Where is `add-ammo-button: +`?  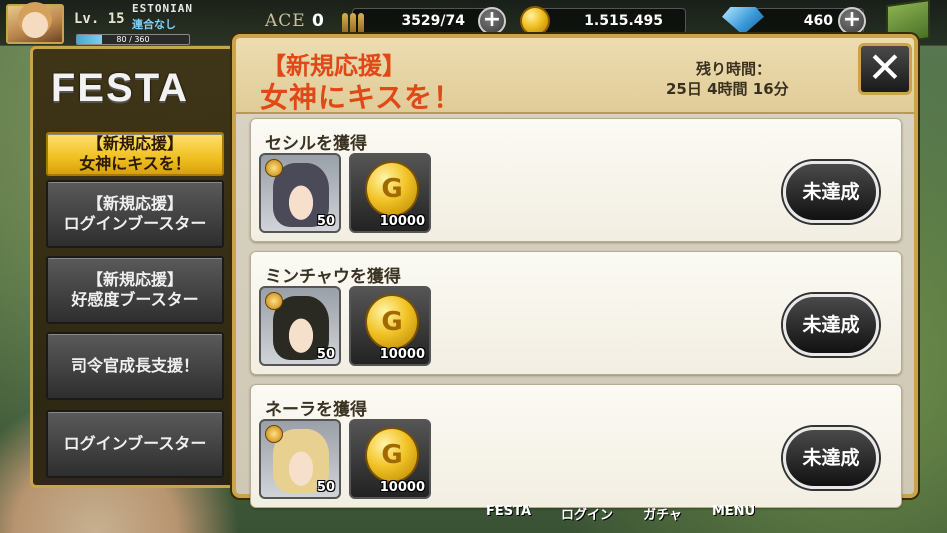 add-ammo-button: + is located at coordinates (492, 21).